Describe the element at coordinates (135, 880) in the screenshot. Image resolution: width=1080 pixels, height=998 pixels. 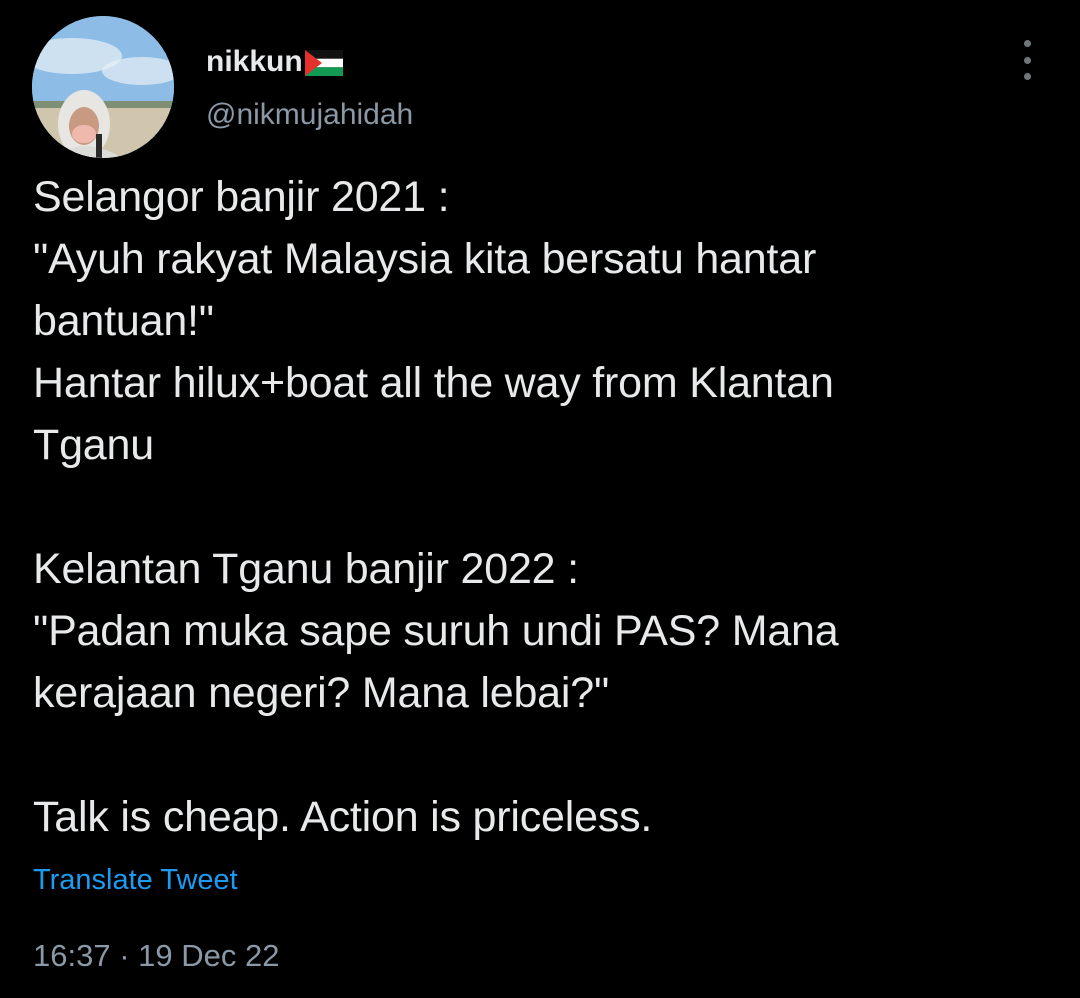
I see `translate-tweet-link: Translate Tweet` at that location.